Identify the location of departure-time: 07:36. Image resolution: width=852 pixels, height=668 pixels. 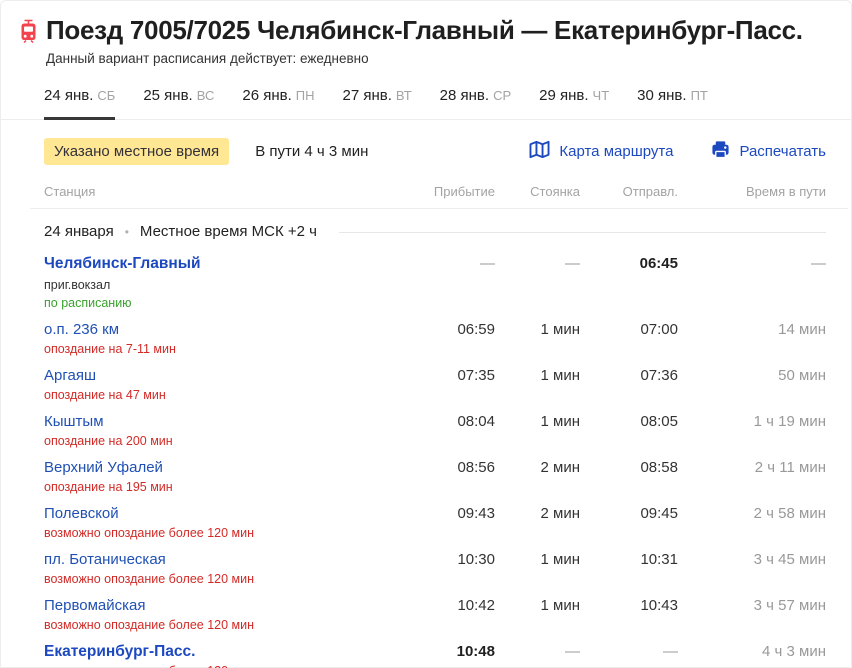
(659, 375).